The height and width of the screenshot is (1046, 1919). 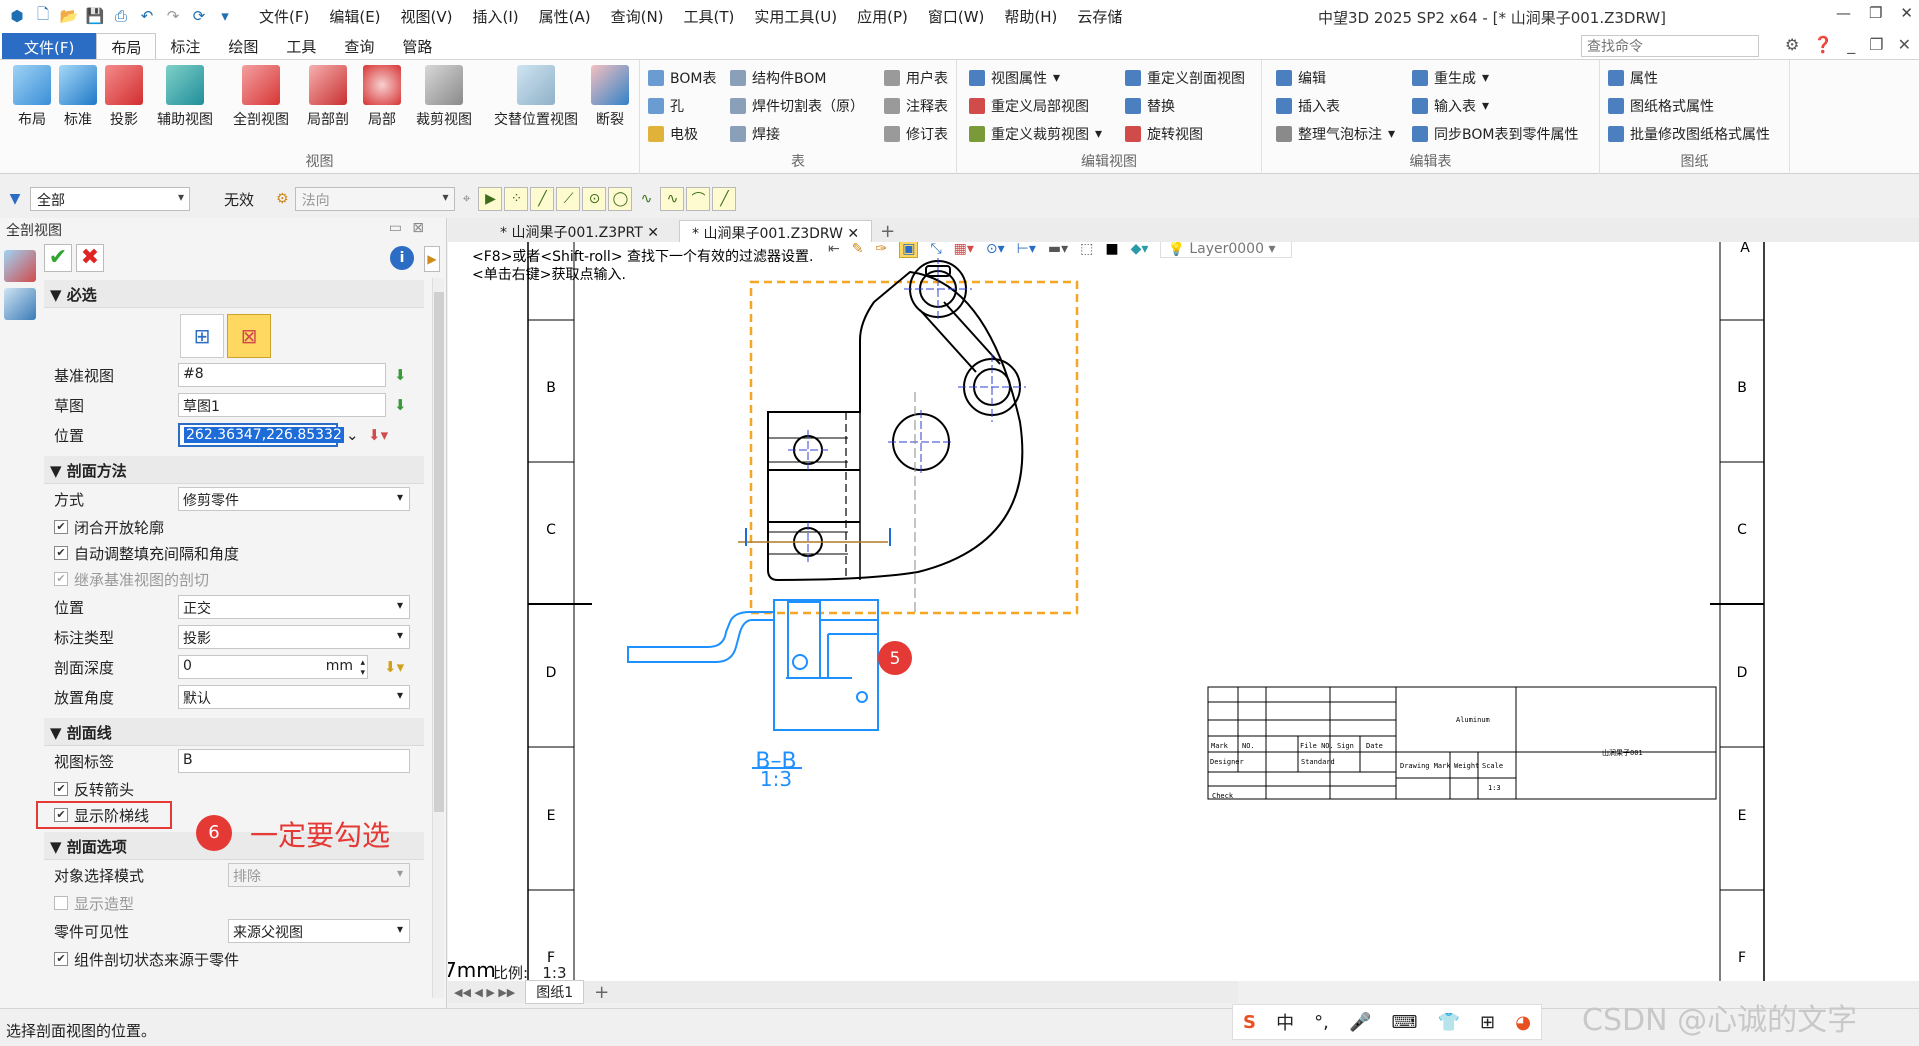 What do you see at coordinates (887, 231) in the screenshot?
I see `add-tab-icon: +` at bounding box center [887, 231].